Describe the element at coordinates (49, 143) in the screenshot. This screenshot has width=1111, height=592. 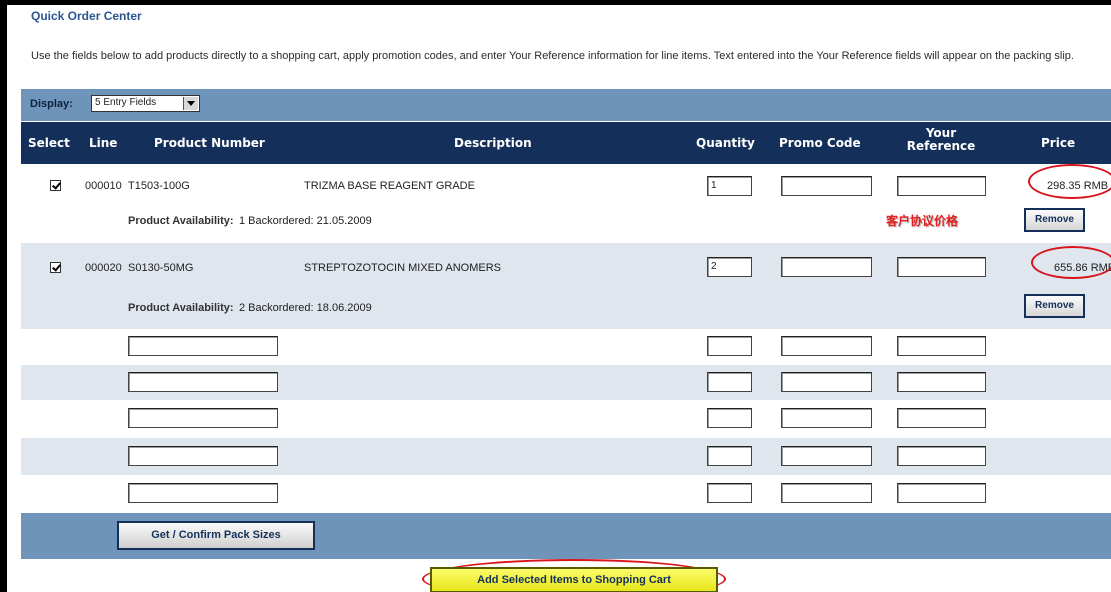
I see `column-select: Select` at that location.